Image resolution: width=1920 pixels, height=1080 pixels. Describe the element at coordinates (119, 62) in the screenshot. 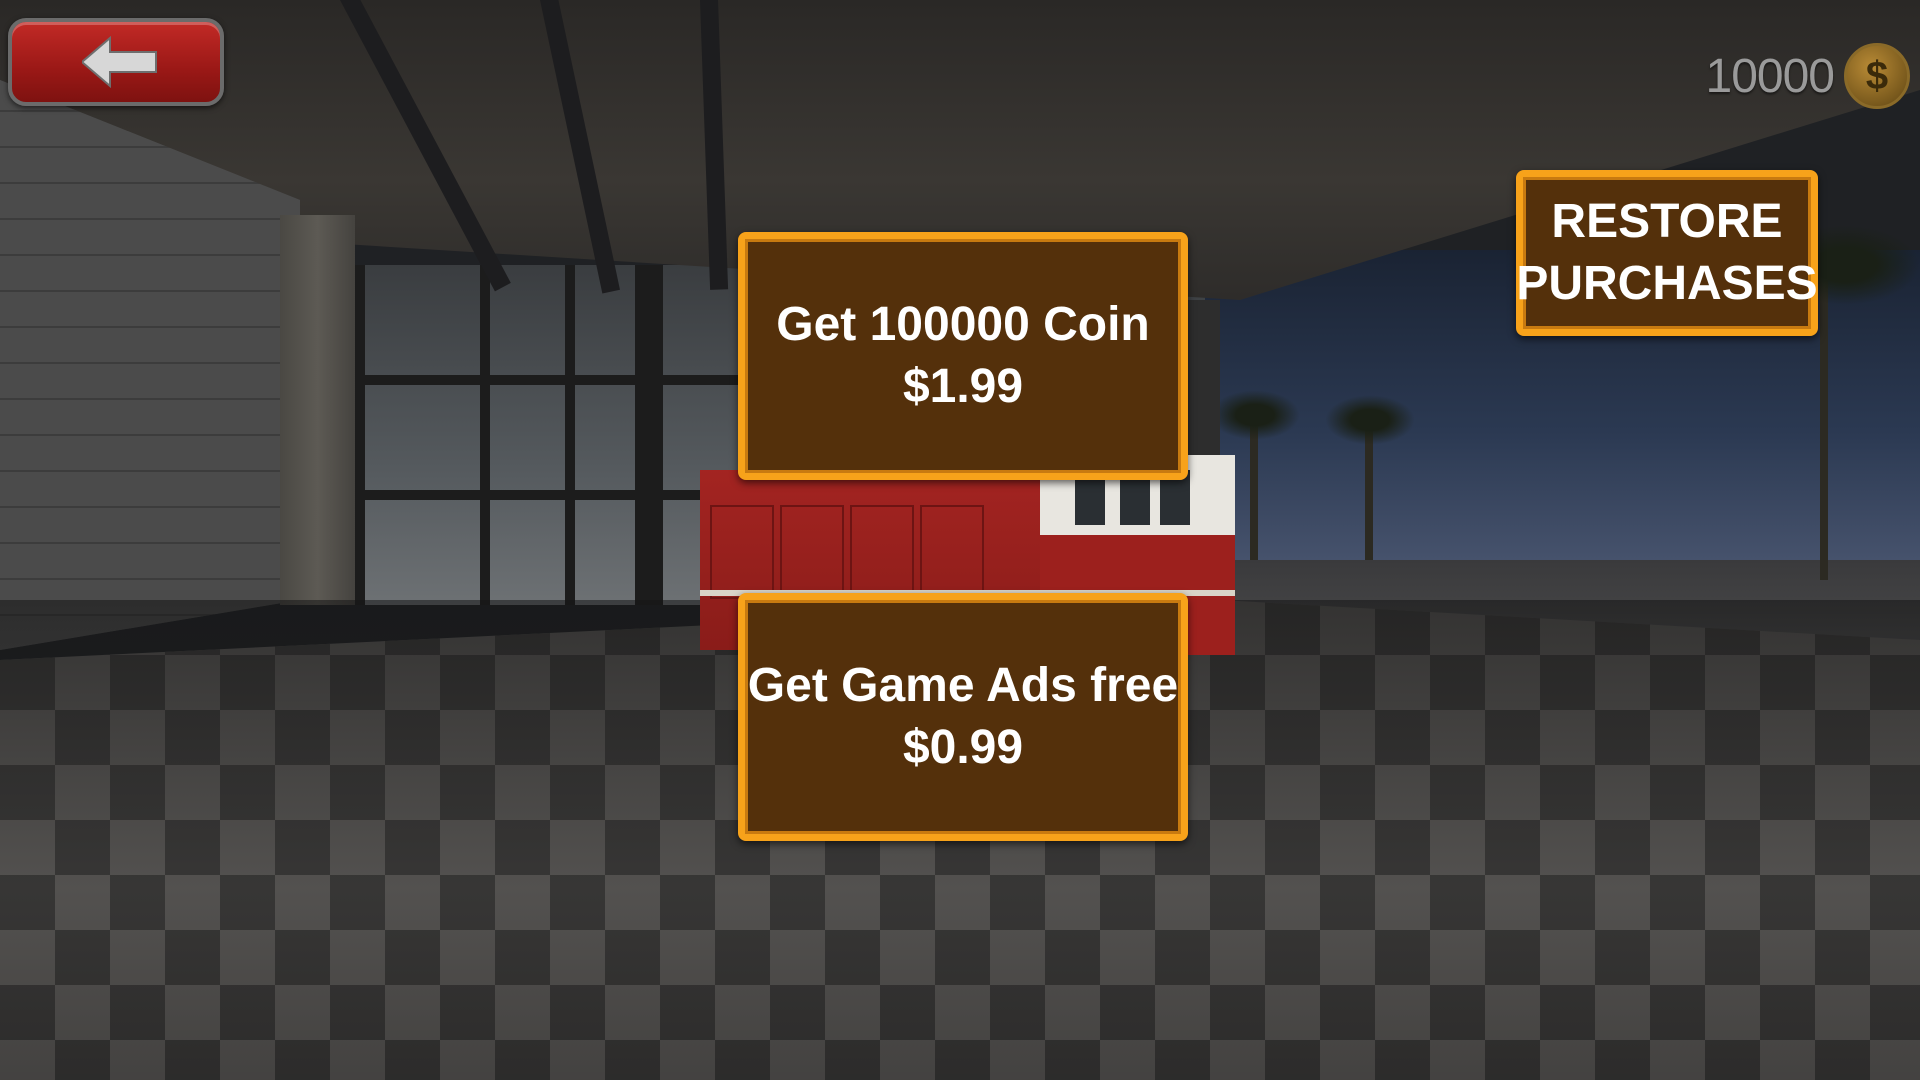

I see `arrow-left-icon` at that location.